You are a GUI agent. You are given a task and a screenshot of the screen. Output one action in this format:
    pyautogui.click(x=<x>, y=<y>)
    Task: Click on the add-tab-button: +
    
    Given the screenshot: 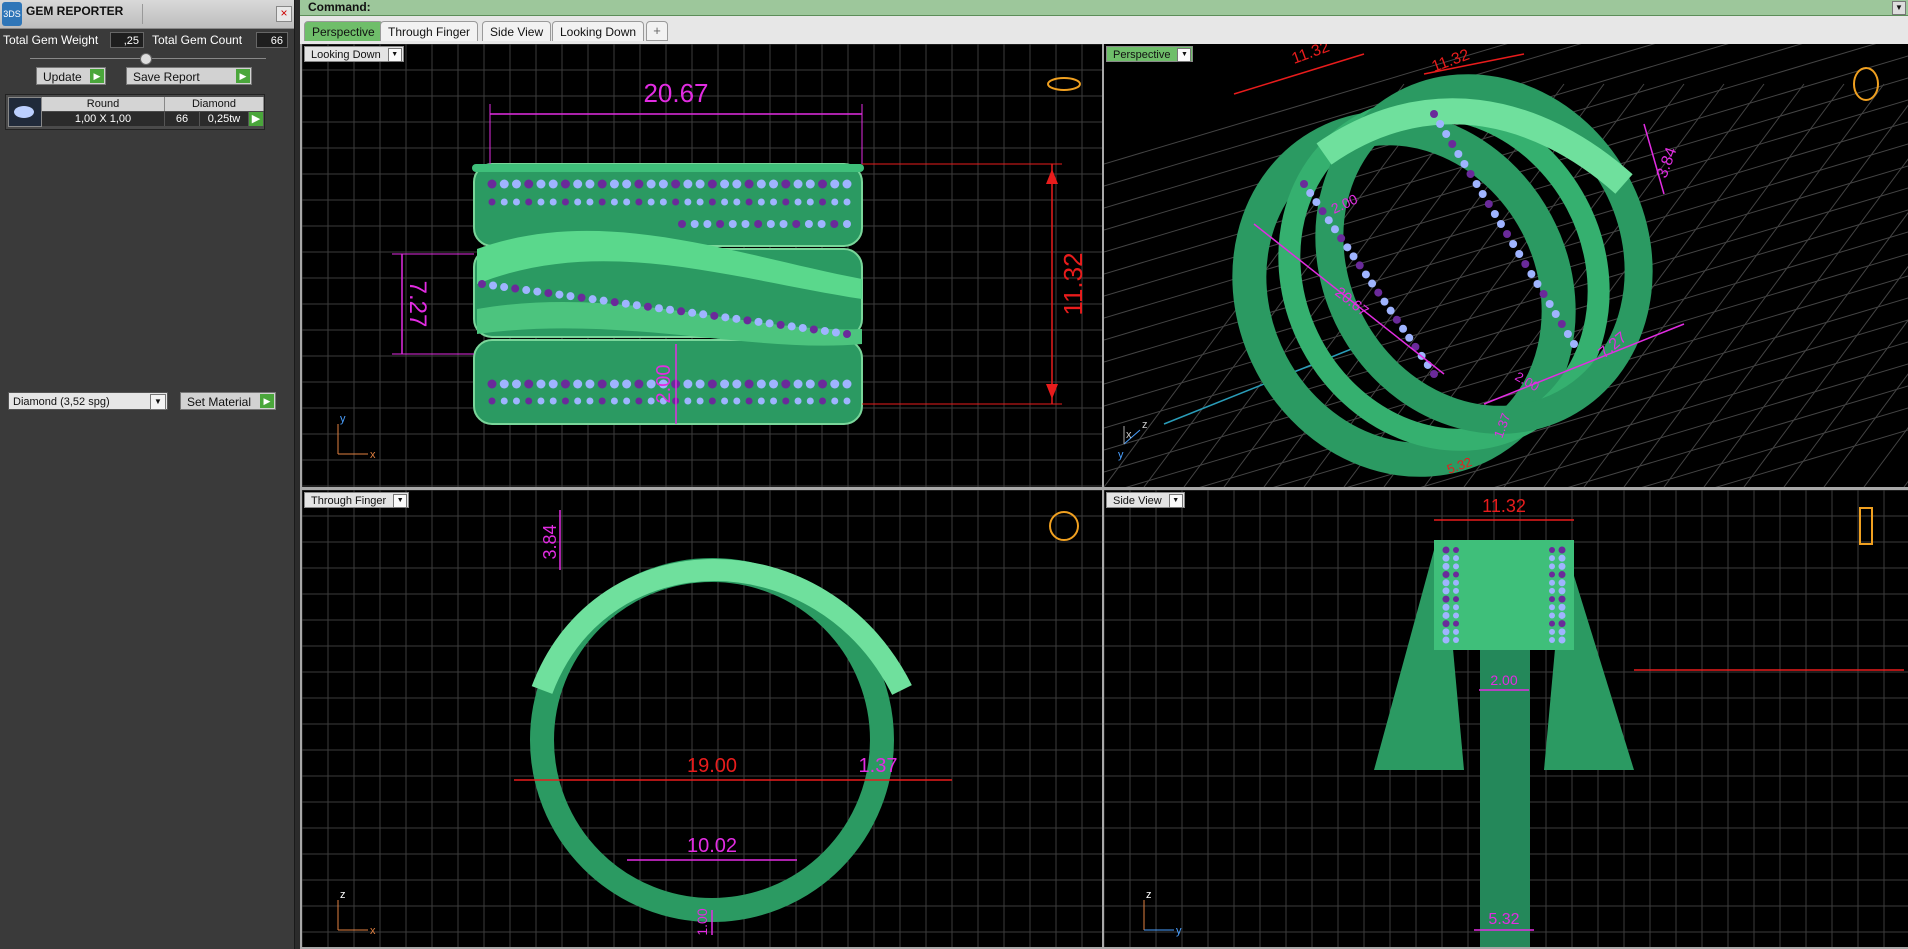 What is the action you would take?
    pyautogui.click(x=657, y=31)
    